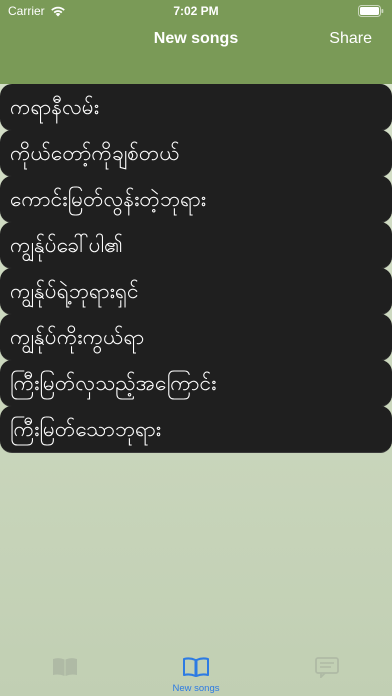 Image resolution: width=392 pixels, height=696 pixels. I want to click on message-icon, so click(327, 667).